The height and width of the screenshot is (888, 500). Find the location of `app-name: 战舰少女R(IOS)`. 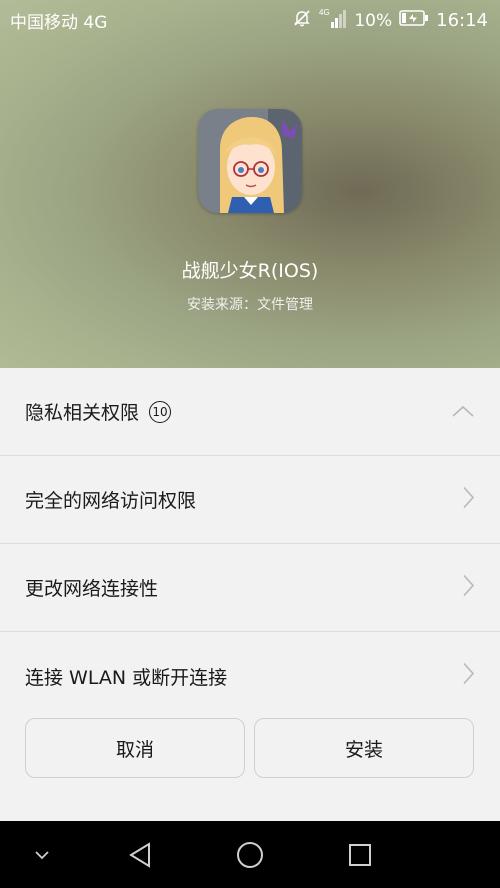

app-name: 战舰少女R(IOS) is located at coordinates (250, 271).